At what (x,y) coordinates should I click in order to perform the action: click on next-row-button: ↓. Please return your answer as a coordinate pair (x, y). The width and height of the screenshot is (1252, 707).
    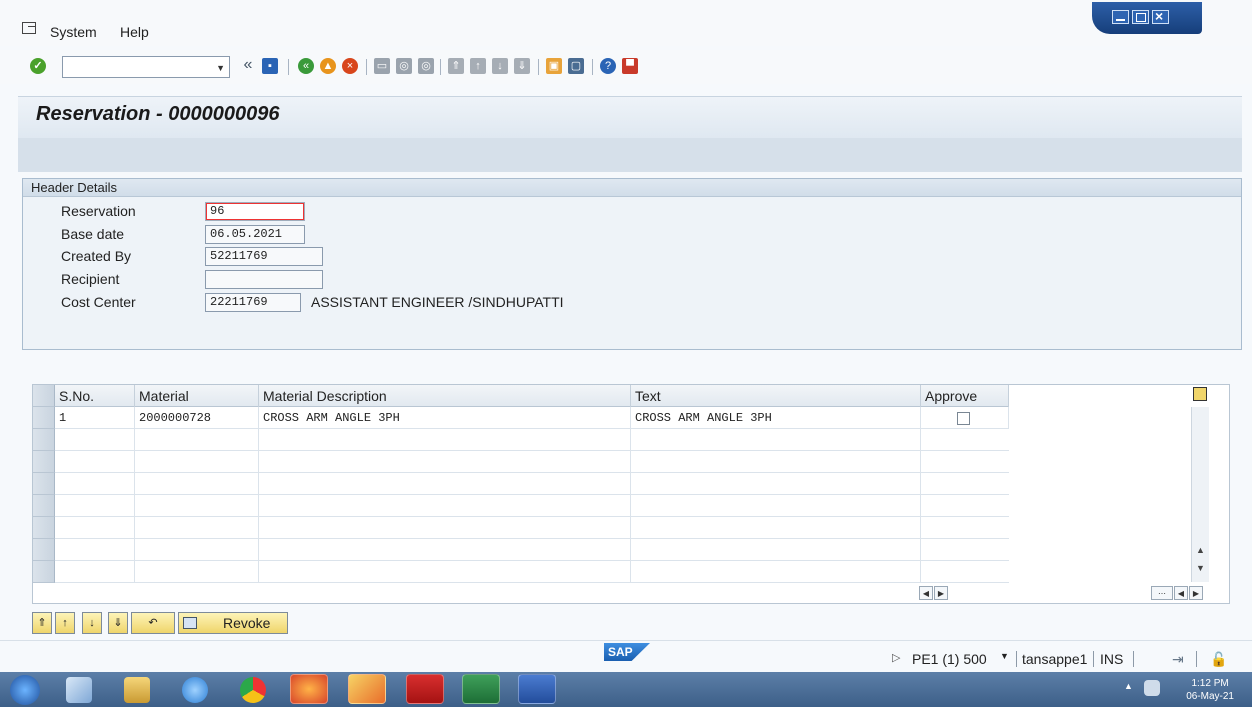
    Looking at the image, I should click on (92, 623).